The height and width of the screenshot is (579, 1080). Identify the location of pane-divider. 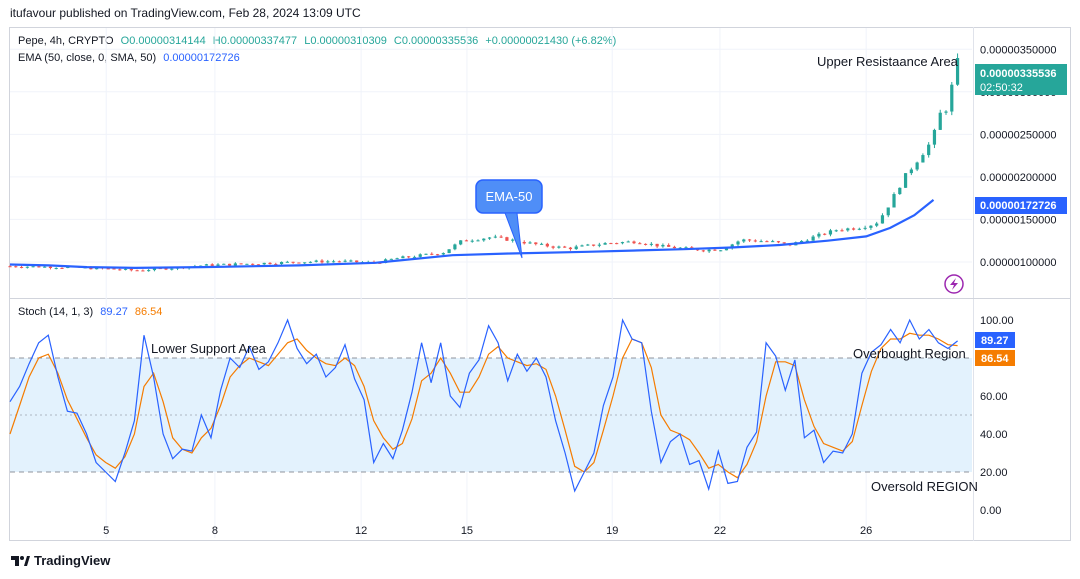
(540, 298).